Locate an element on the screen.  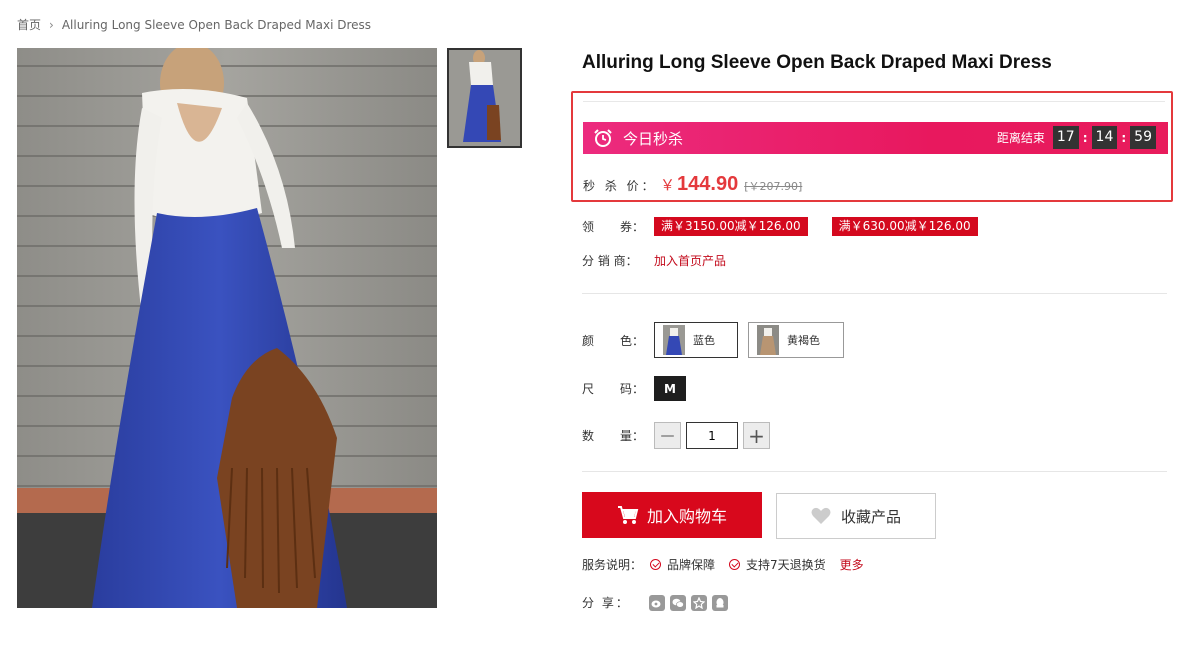
quantity-row: 数量： — + is located at coordinates (676, 435).